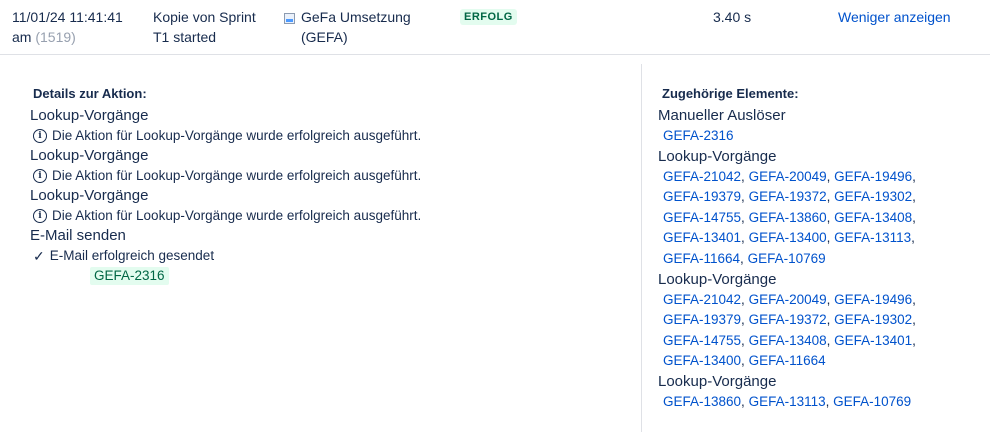 The width and height of the screenshot is (999, 438). I want to click on project-cell: GeFa Umsetzung (GEFA), so click(359, 27).